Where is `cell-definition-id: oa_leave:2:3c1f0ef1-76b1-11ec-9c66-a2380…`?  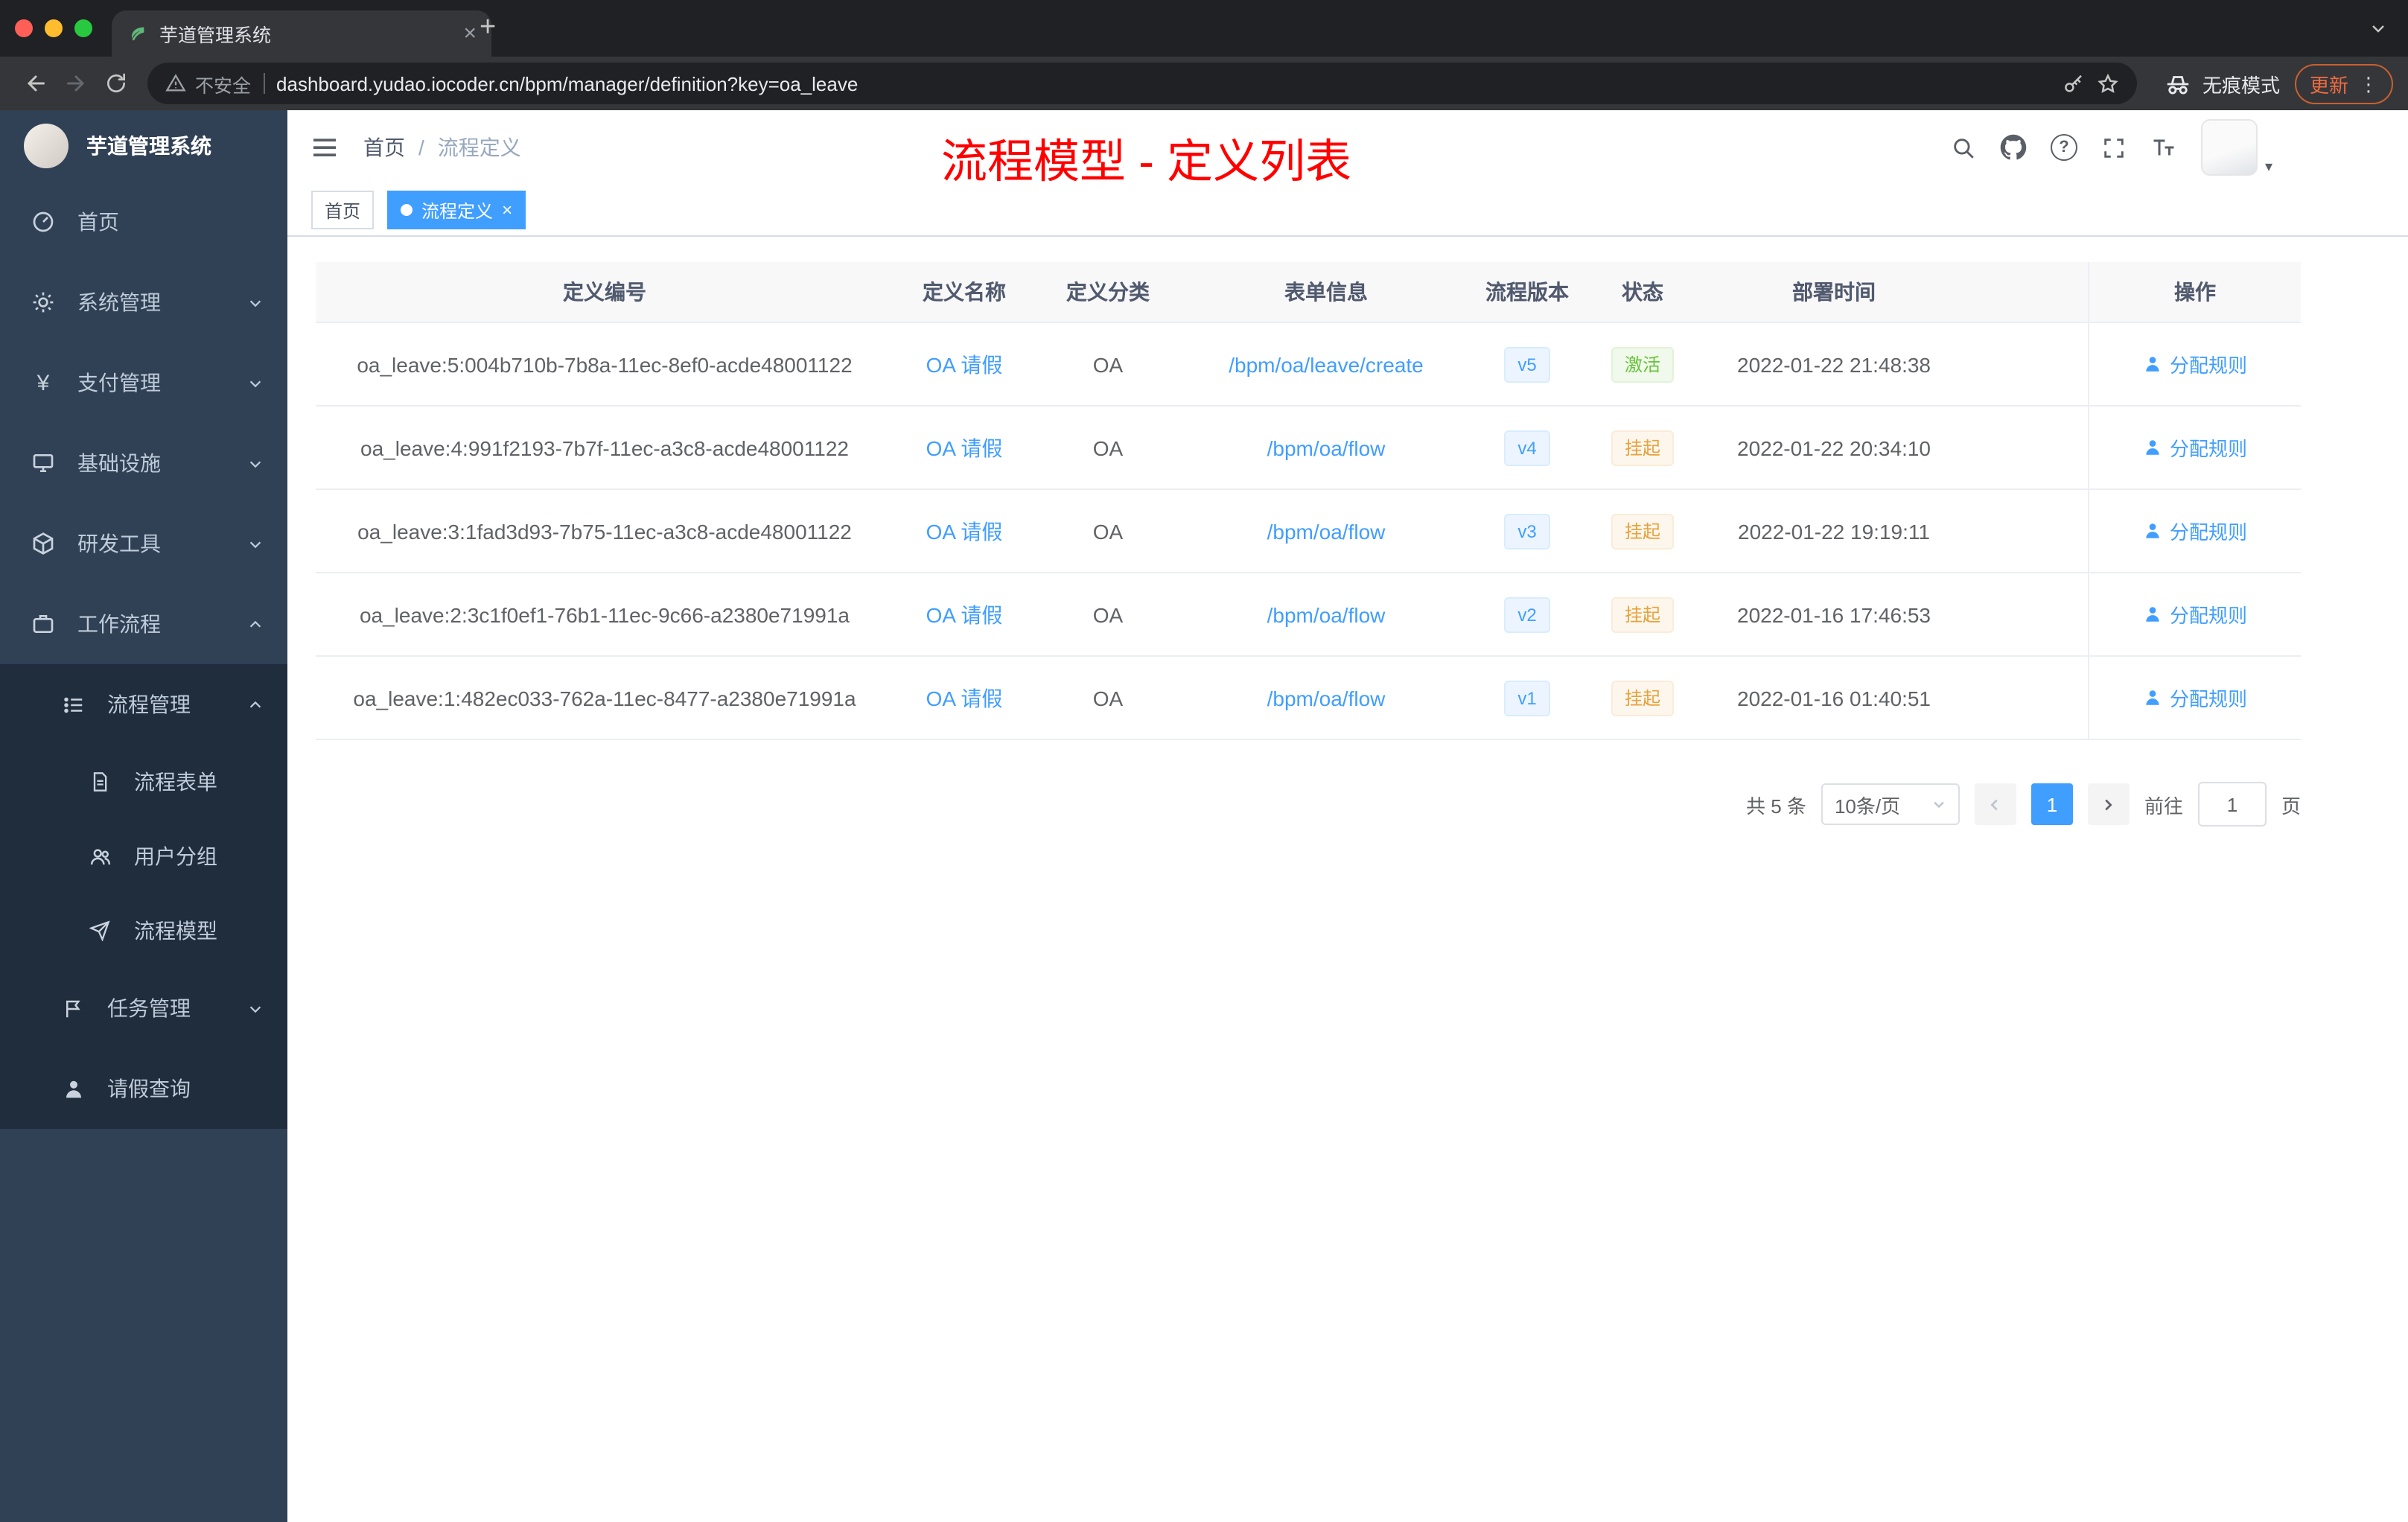 cell-definition-id: oa_leave:2:3c1f0ef1-76b1-11ec-9c66-a2380… is located at coordinates (604, 614).